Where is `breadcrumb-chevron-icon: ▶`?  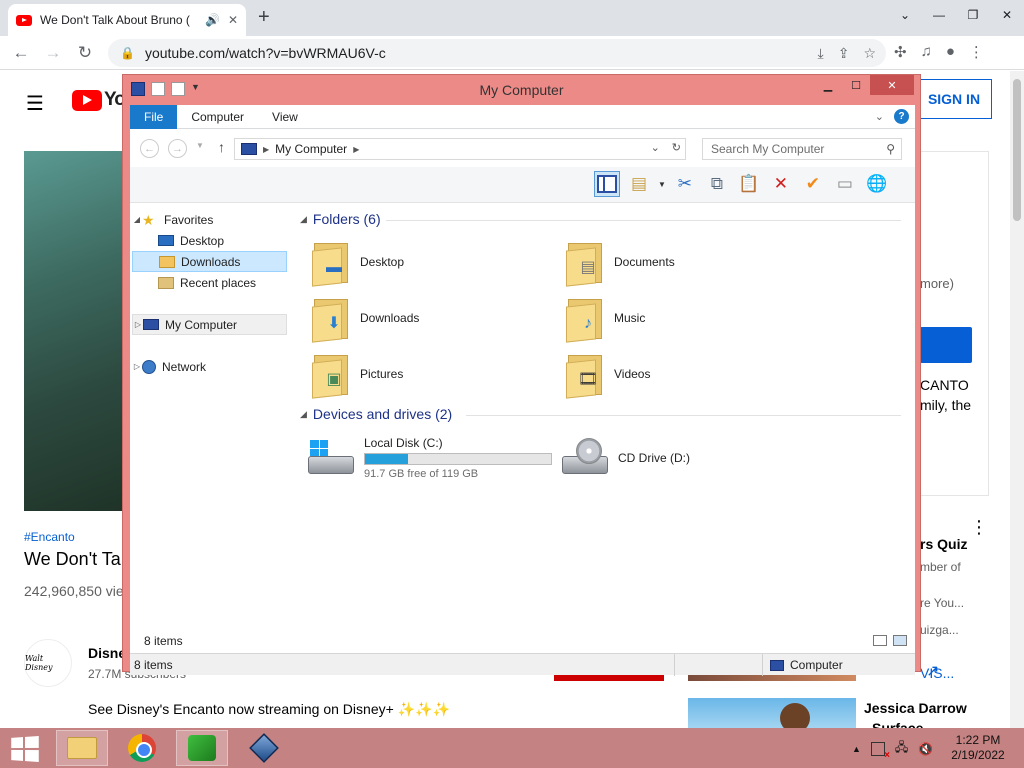
breadcrumb-chevron-icon: ▶ is located at coordinates (356, 149).